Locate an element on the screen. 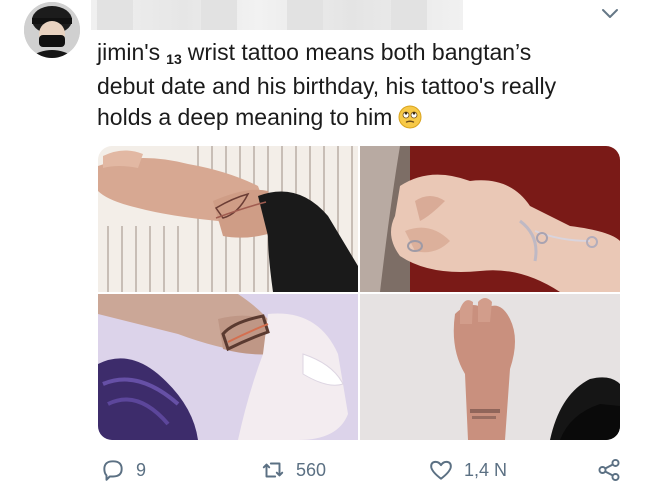  tweet-text-segment: wrist tattoo means both bangtan’s is located at coordinates (359, 52).